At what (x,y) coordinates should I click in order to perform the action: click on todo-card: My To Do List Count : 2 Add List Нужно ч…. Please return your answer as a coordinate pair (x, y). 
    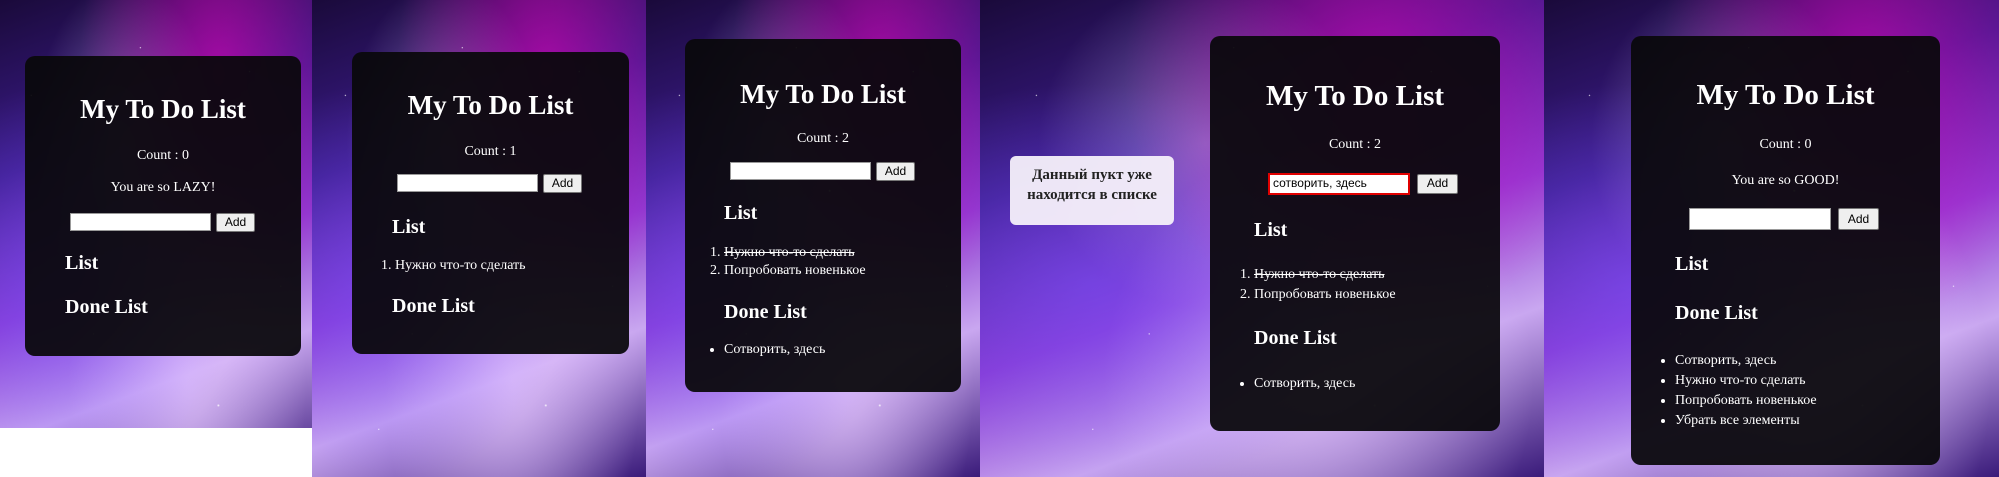
    Looking at the image, I should click on (823, 215).